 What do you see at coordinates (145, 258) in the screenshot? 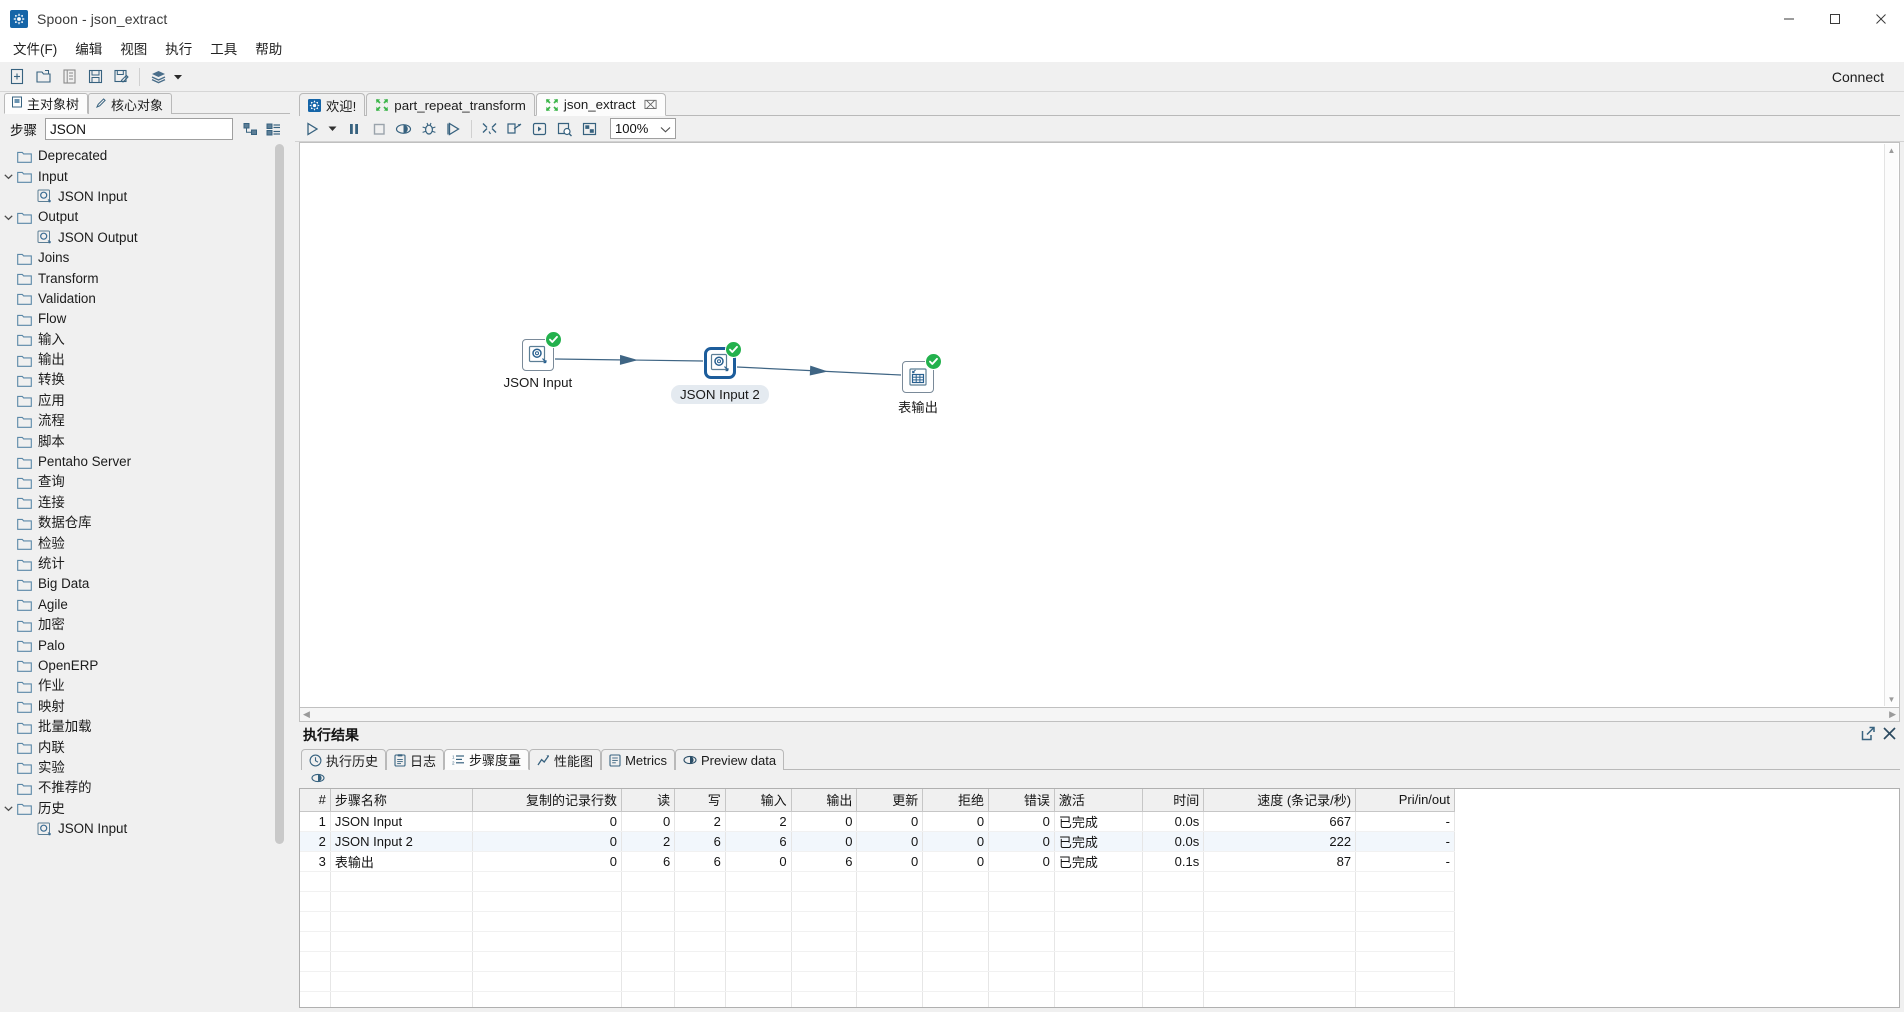
I see `tree-folder-item: Joins` at bounding box center [145, 258].